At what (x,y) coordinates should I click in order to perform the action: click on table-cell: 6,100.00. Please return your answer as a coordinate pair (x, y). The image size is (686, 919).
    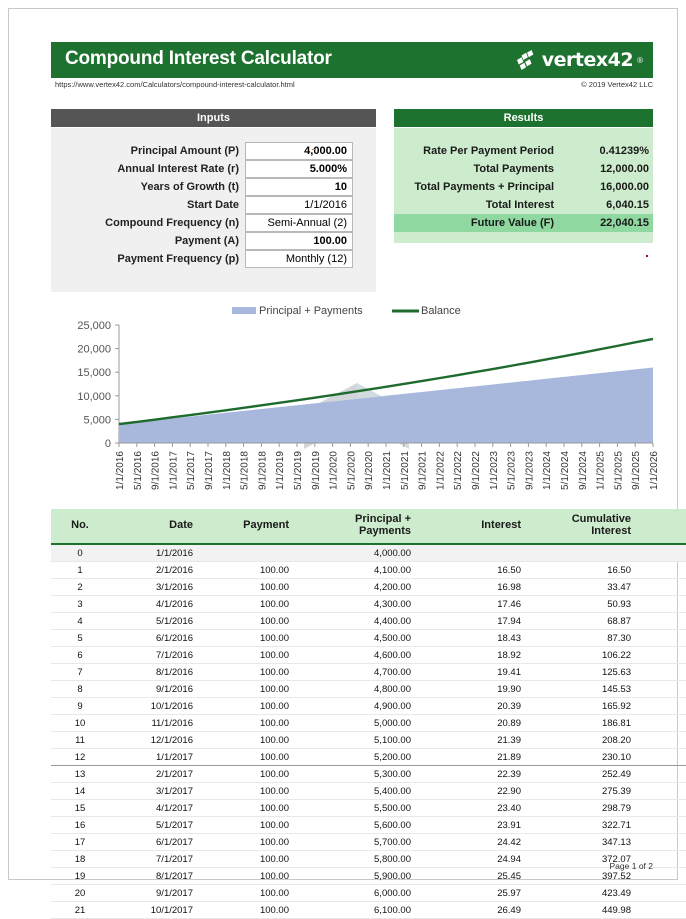
    Looking at the image, I should click on (356, 910).